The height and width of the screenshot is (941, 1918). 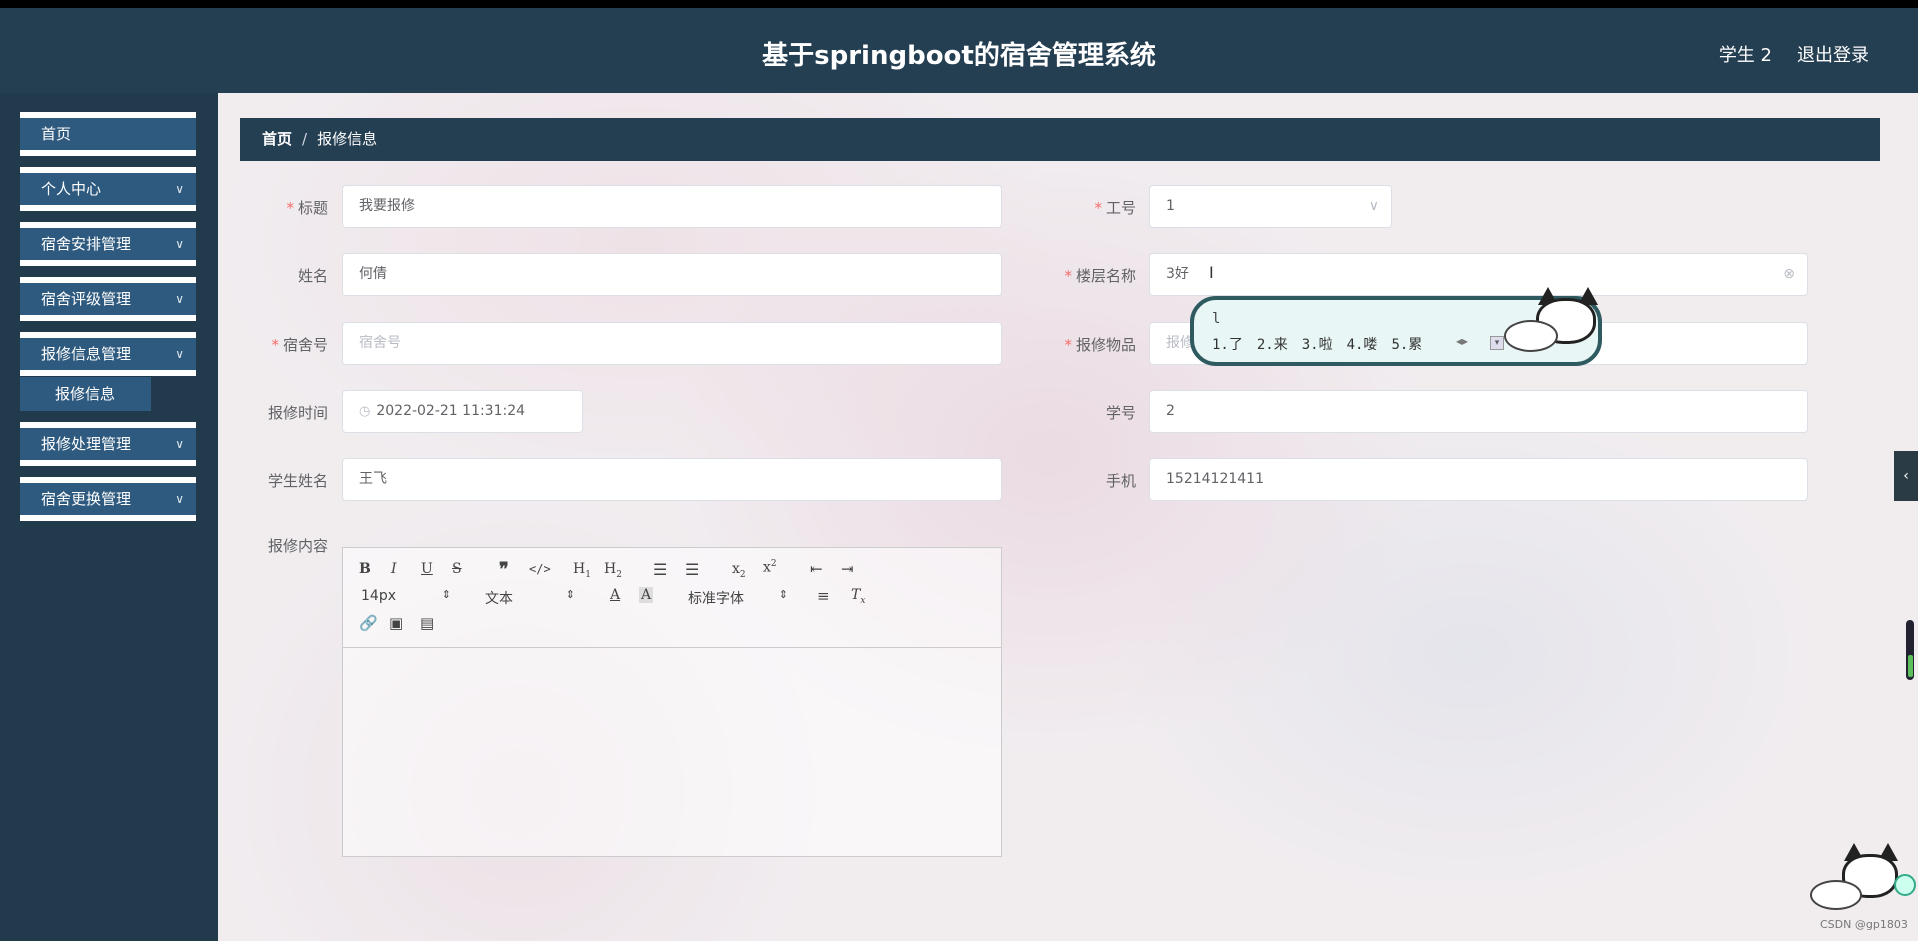 I want to click on phone-label: 手机, so click(x=1120, y=481).